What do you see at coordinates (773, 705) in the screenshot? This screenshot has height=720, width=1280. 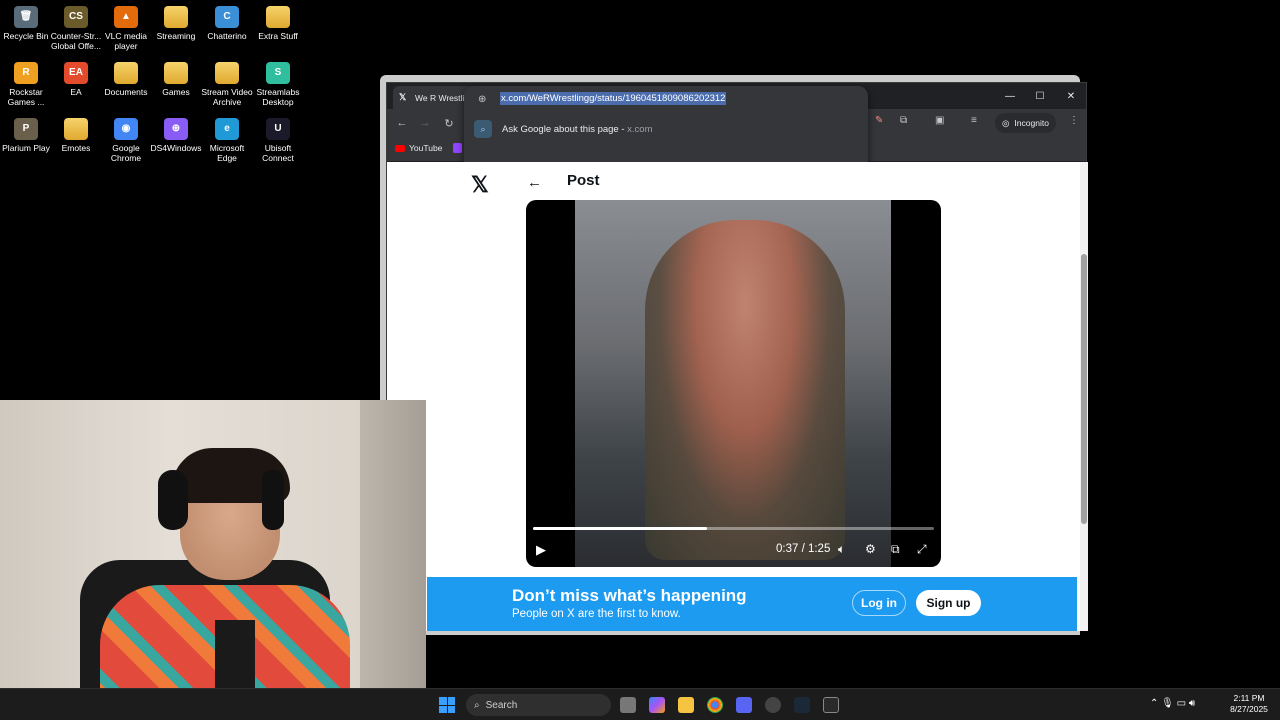 I see `obs-icon` at bounding box center [773, 705].